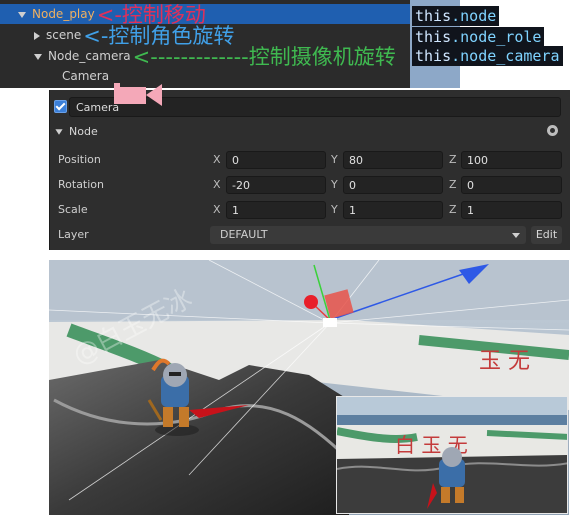 This screenshot has width=571, height=515. What do you see at coordinates (511, 160) in the screenshot?
I see `position-z-input: 100` at bounding box center [511, 160].